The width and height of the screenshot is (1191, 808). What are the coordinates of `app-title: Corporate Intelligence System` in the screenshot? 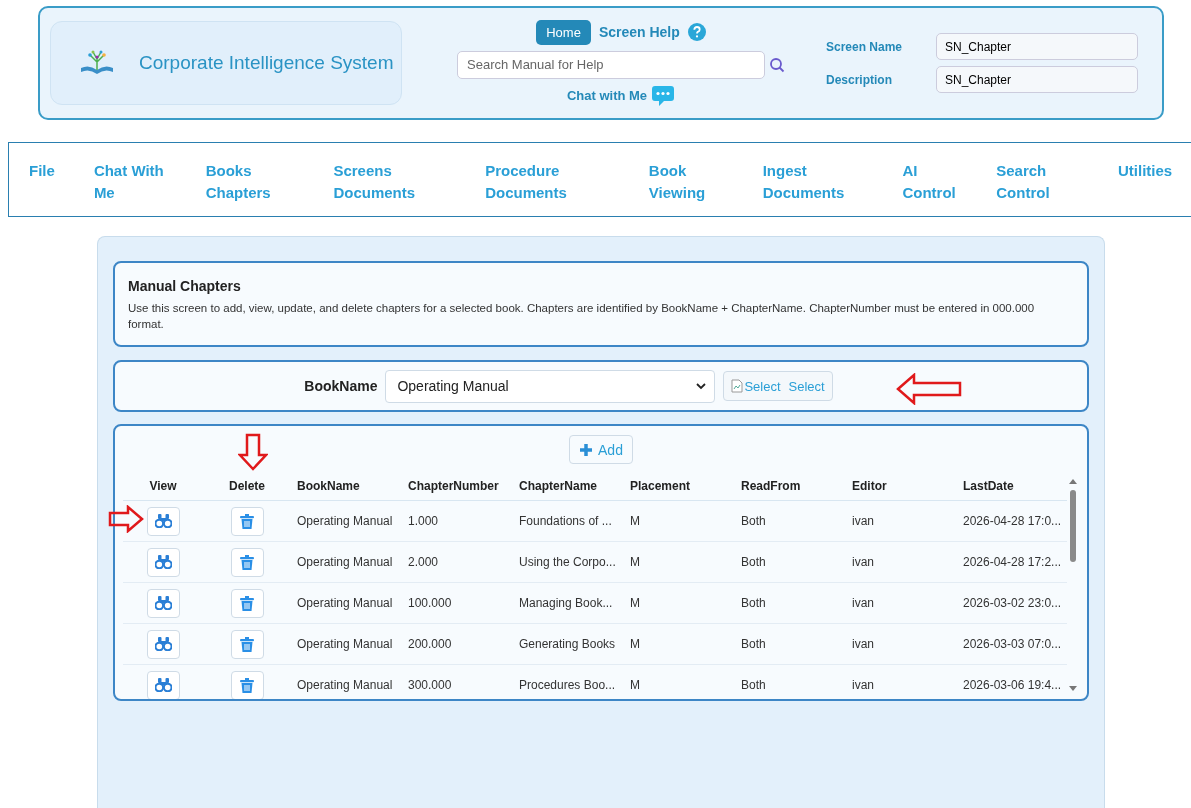 It's located at (266, 63).